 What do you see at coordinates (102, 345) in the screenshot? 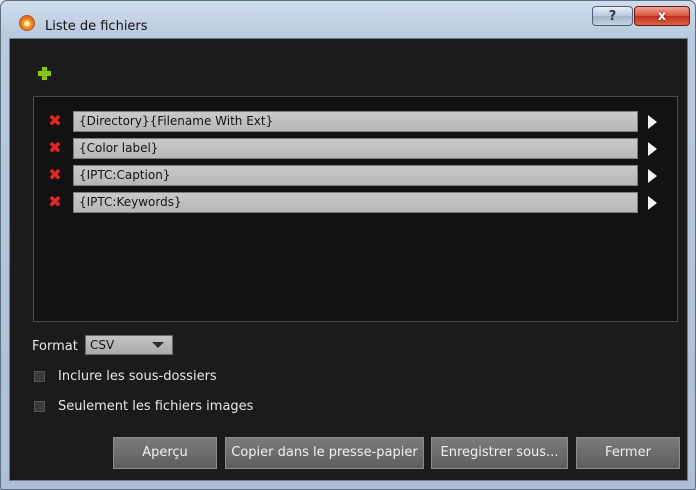
I see `format-selected-value: CSV` at bounding box center [102, 345].